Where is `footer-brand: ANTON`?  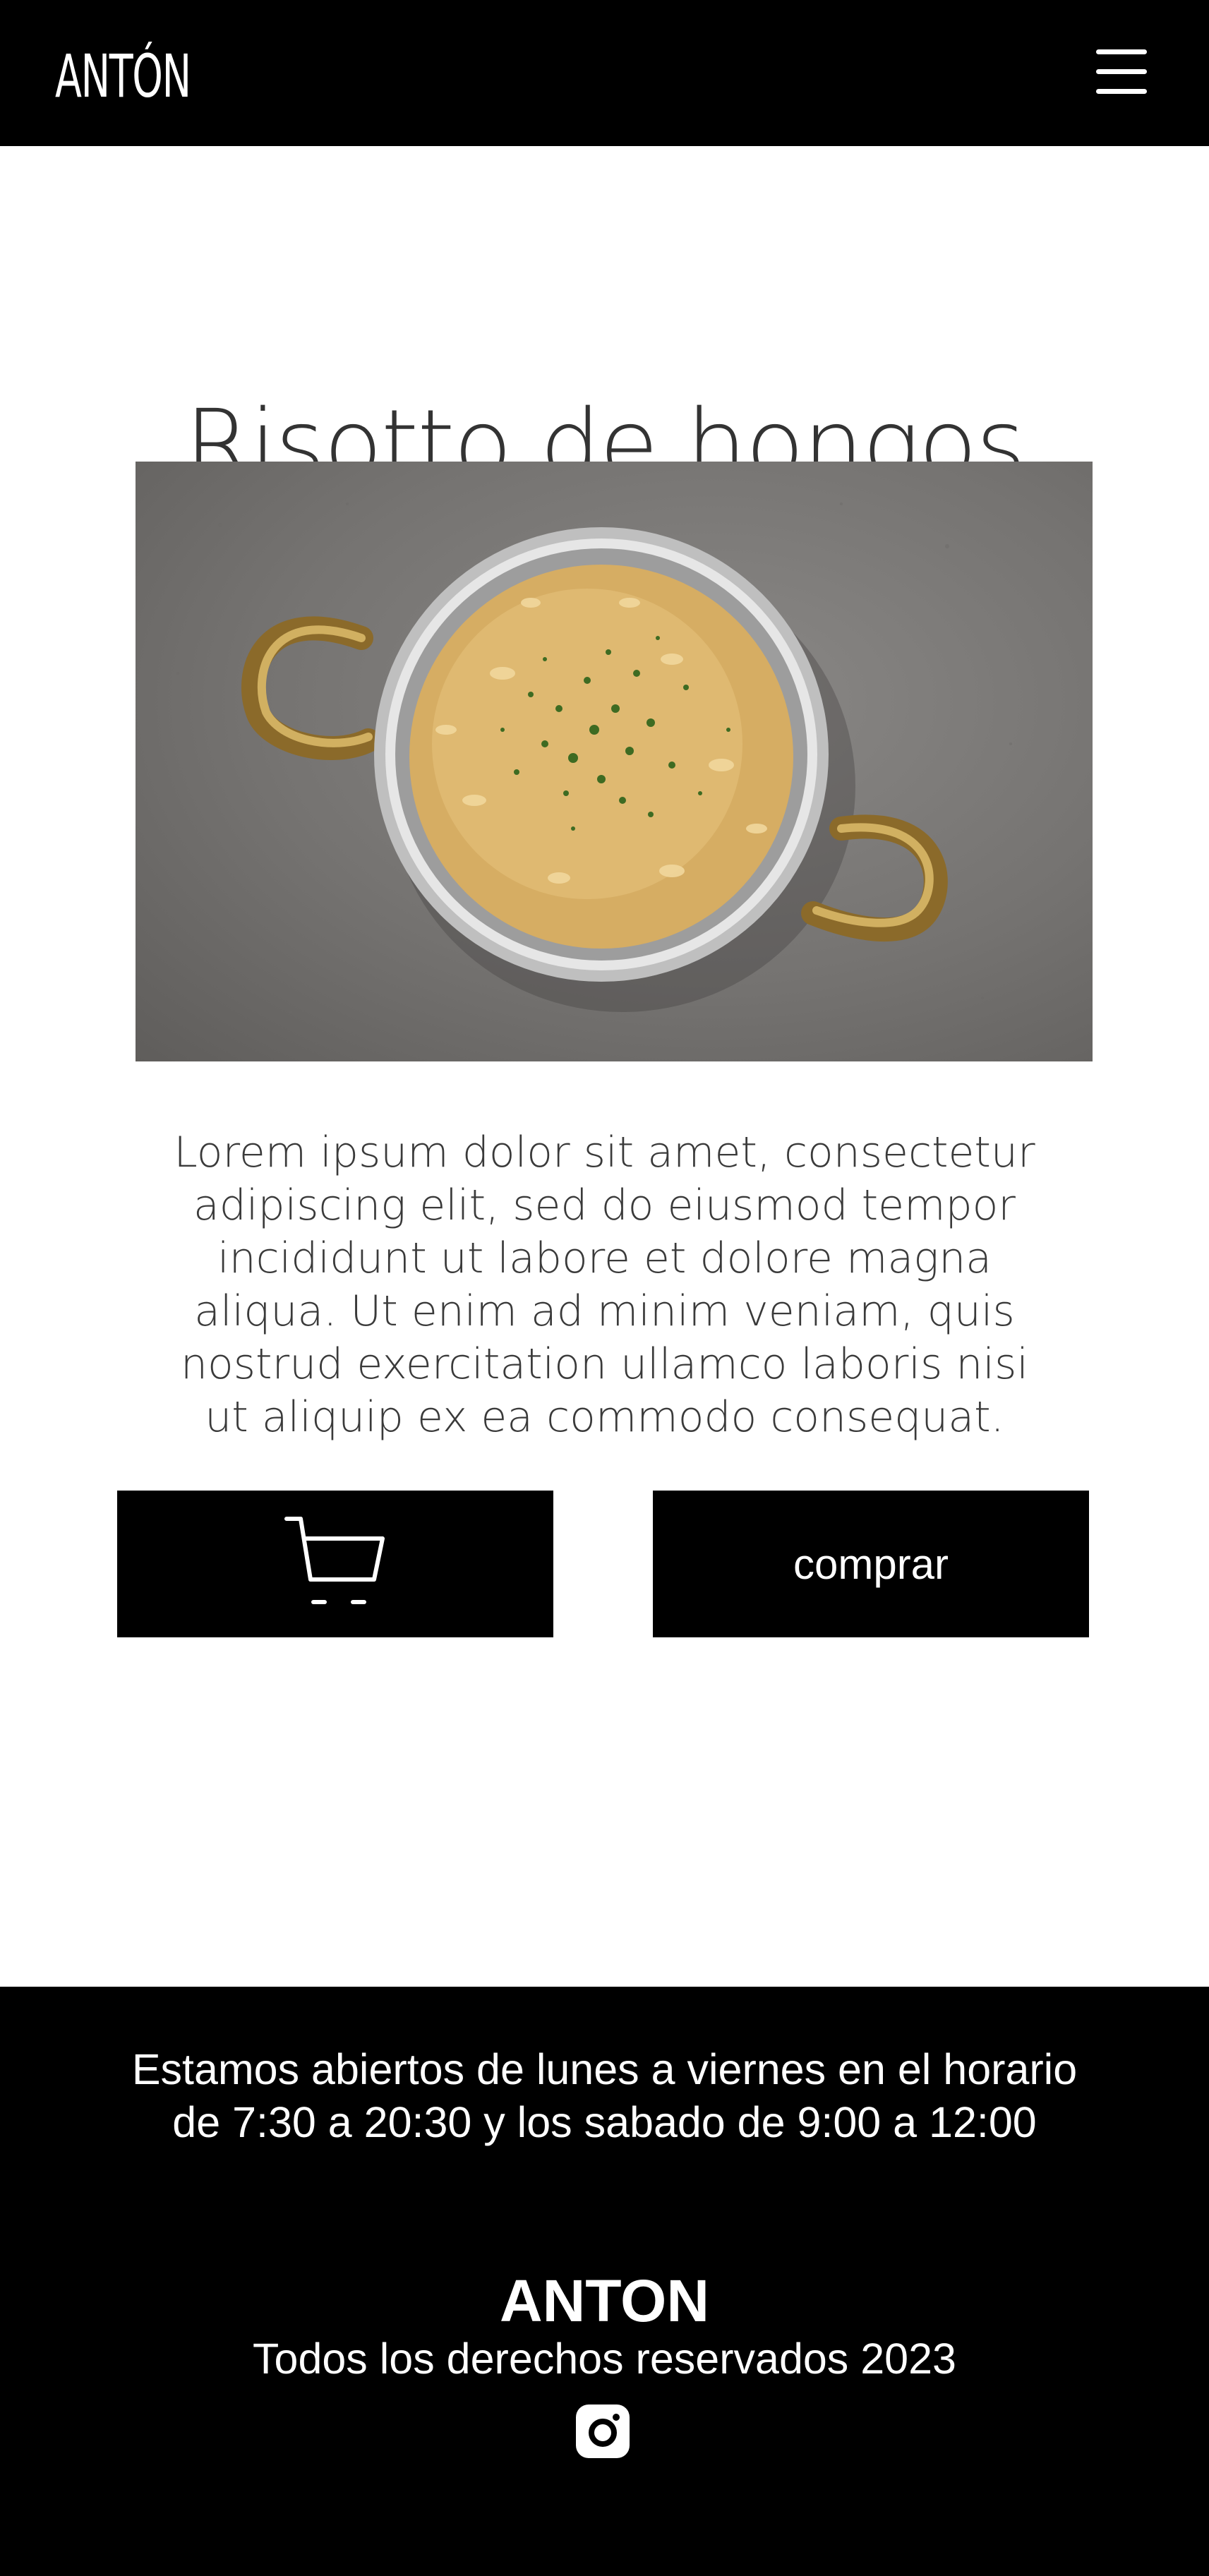
footer-brand: ANTON is located at coordinates (604, 2301).